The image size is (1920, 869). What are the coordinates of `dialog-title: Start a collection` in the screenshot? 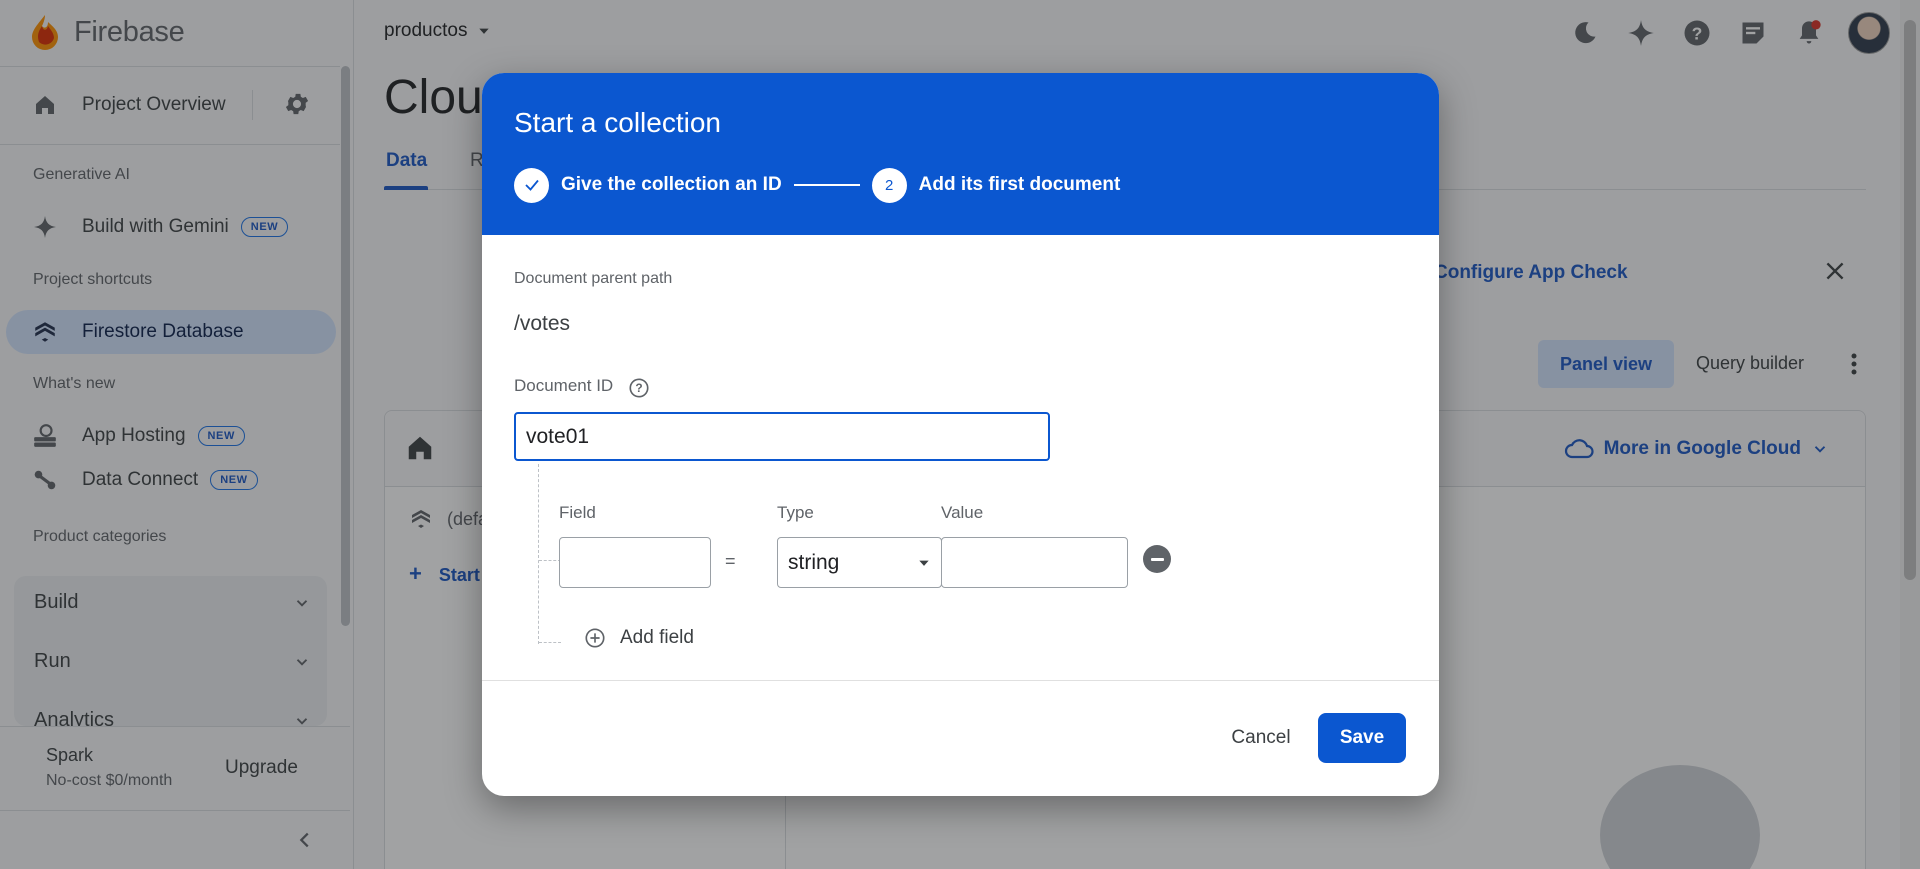 It's located at (617, 122).